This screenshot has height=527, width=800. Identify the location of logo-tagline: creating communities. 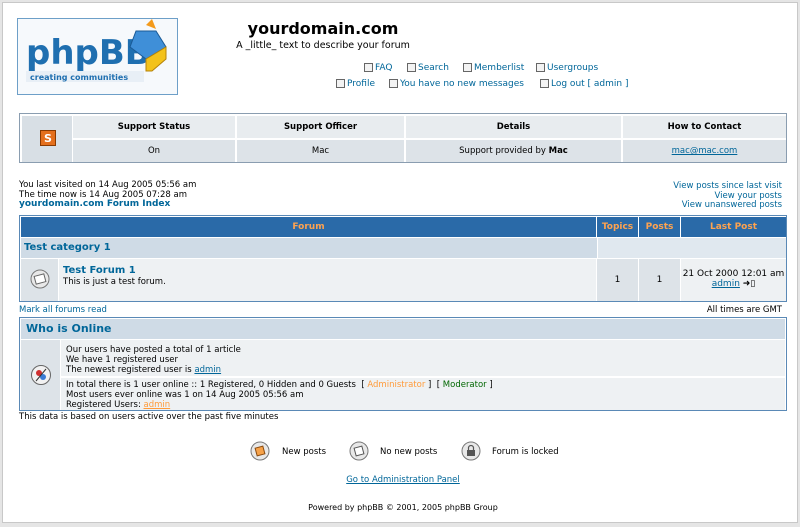
(79, 77).